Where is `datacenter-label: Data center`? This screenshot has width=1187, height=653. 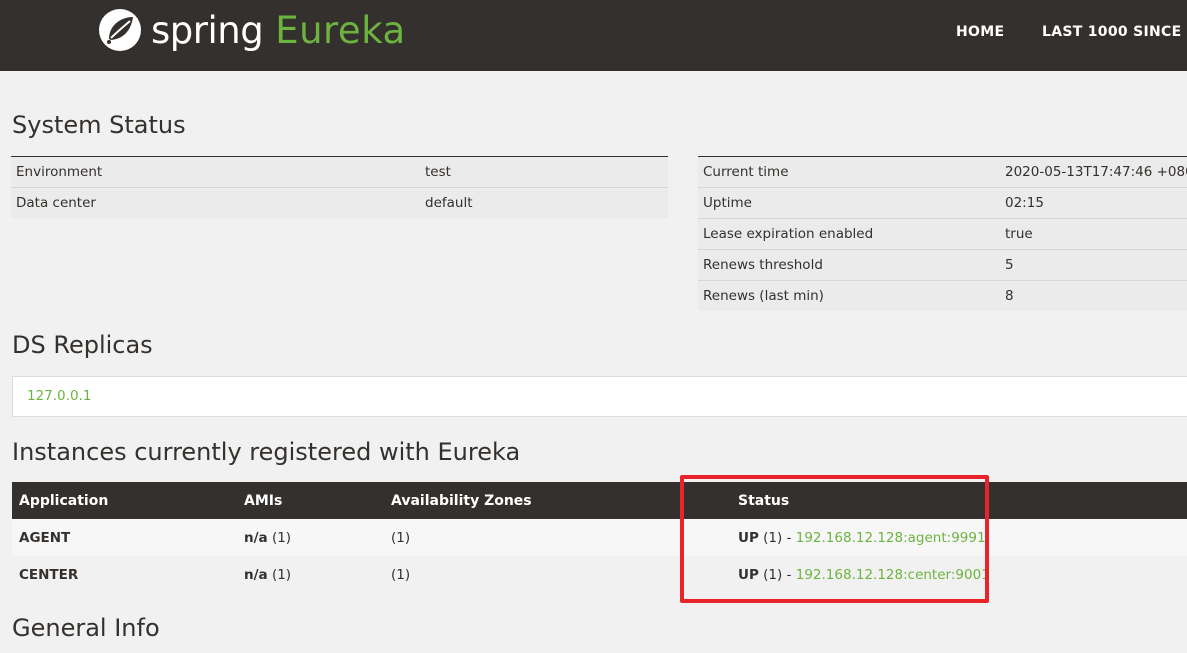 datacenter-label: Data center is located at coordinates (215, 202).